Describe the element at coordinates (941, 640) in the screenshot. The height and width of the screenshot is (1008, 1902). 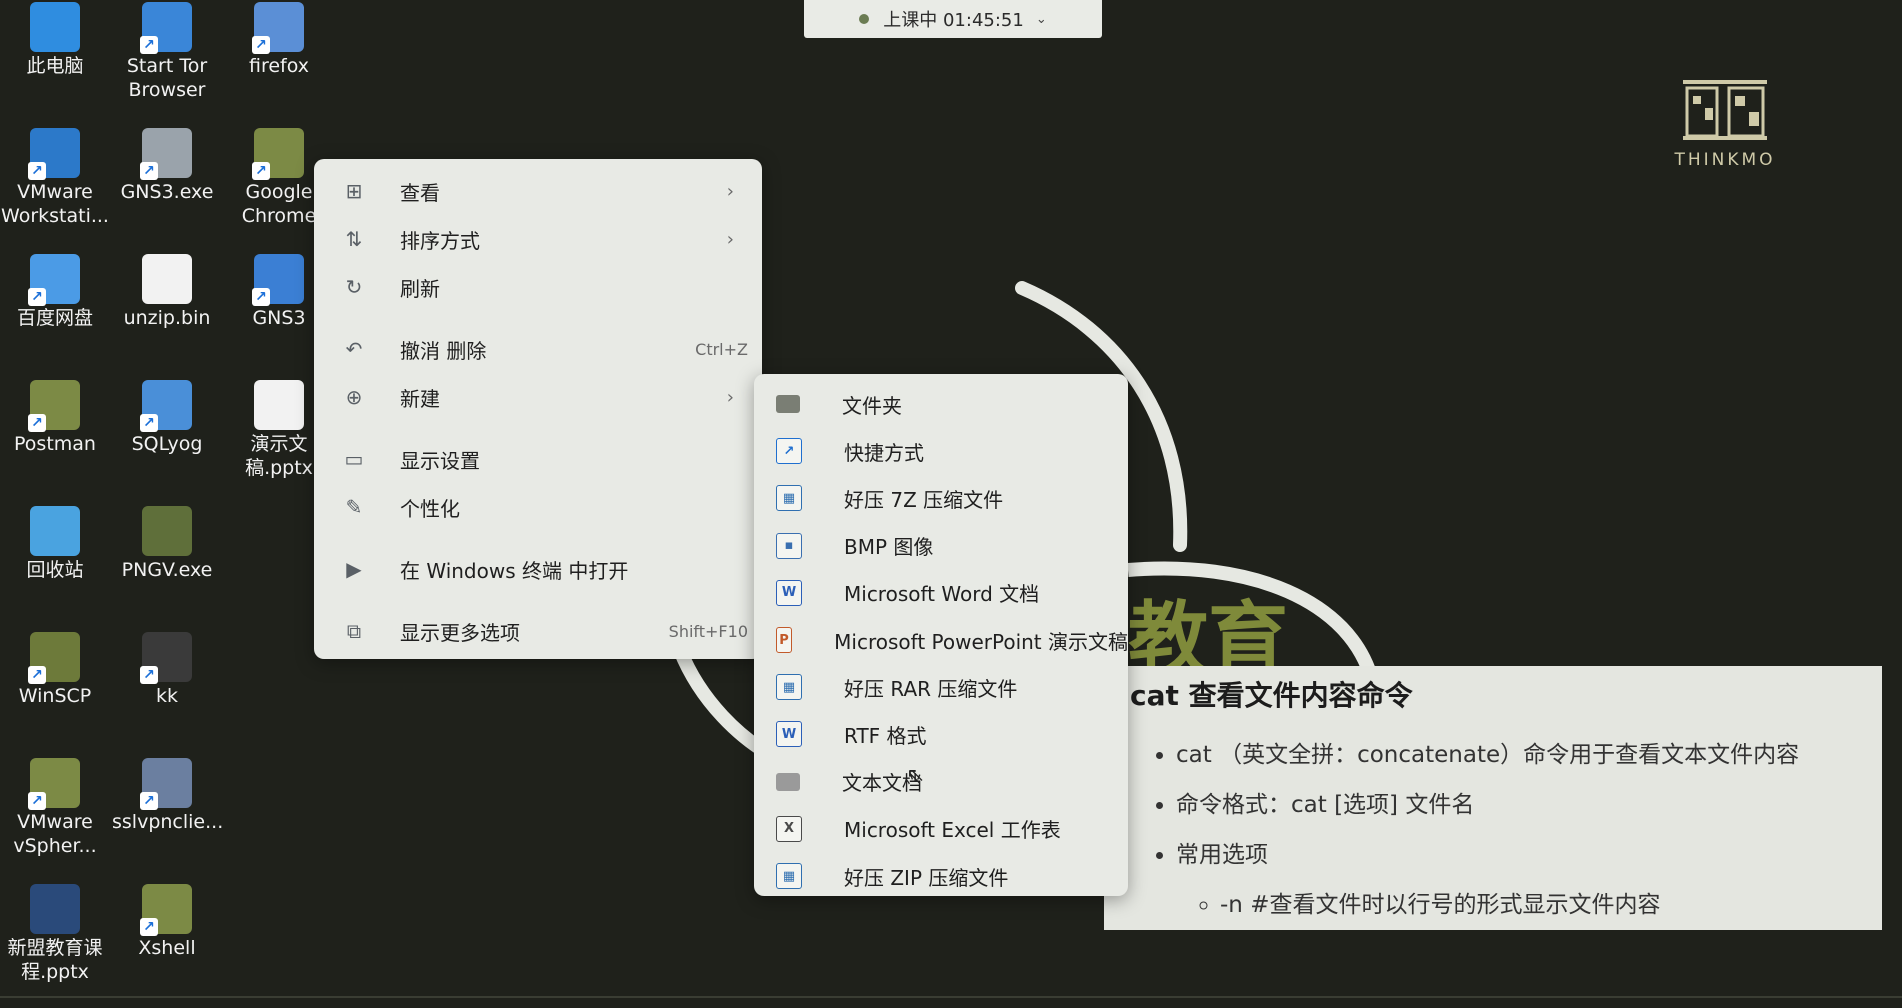
I see `new-submenu-item: P Microsoft PowerPoint 演示文稿` at that location.